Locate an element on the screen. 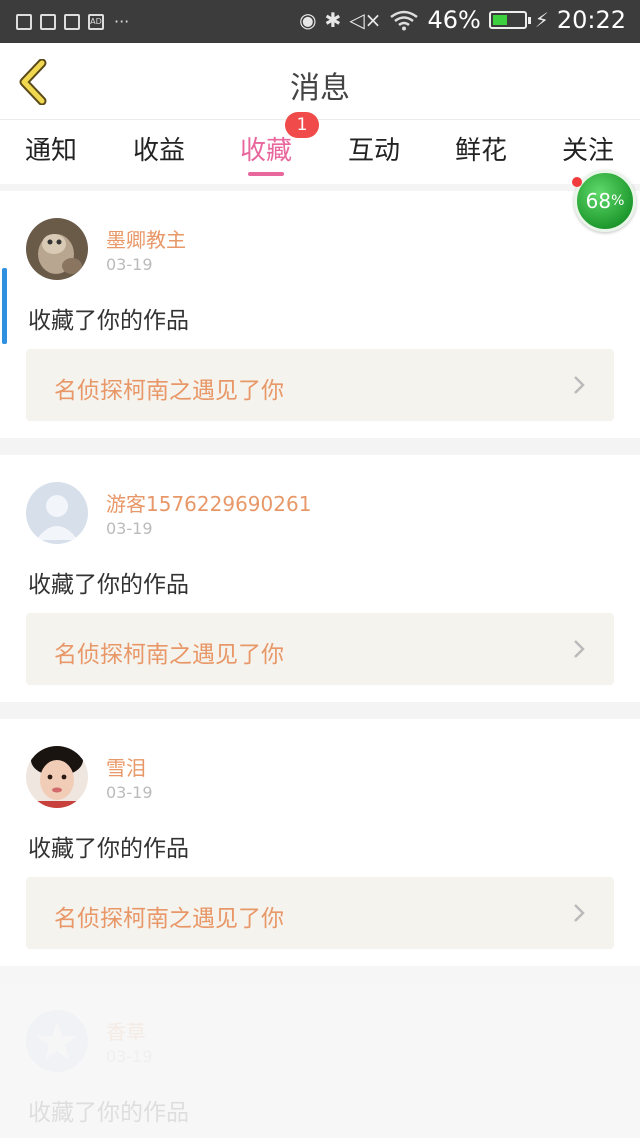 This screenshot has width=640, height=1138. battery-icon is located at coordinates (509, 20).